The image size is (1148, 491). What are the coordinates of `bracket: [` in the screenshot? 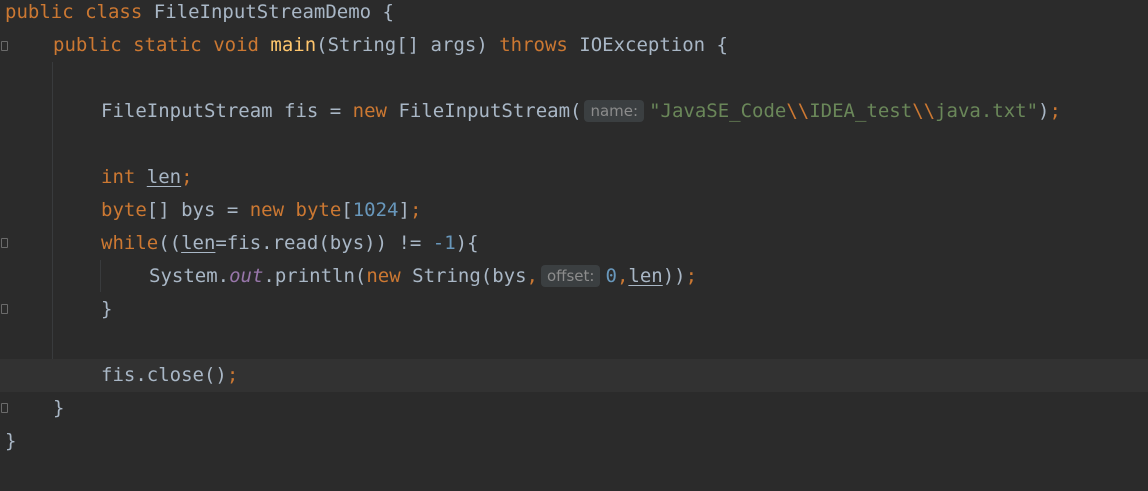 It's located at (347, 210).